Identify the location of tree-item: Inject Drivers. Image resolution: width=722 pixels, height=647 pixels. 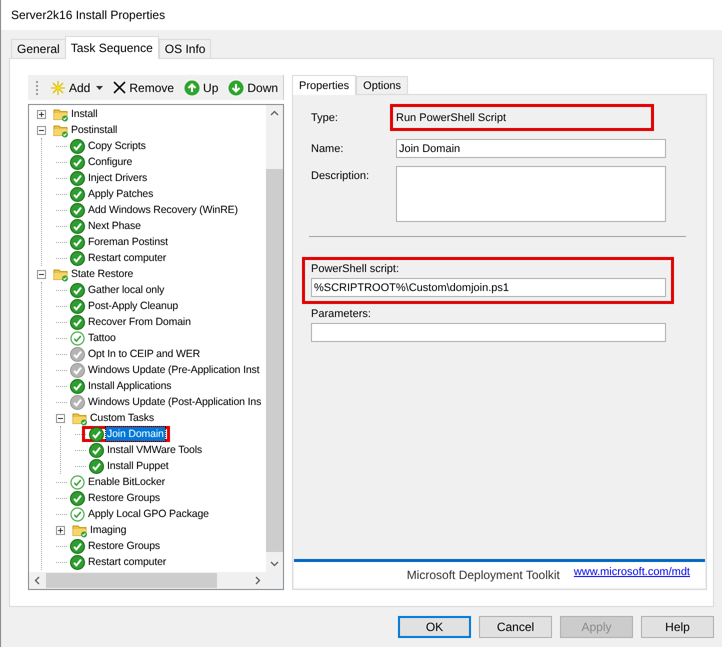
(117, 178).